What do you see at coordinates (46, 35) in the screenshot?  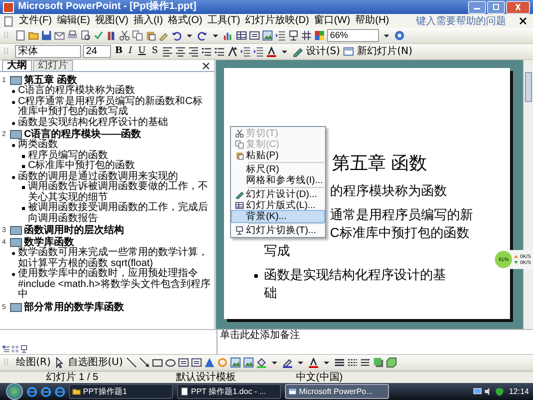 I see `save-icon` at bounding box center [46, 35].